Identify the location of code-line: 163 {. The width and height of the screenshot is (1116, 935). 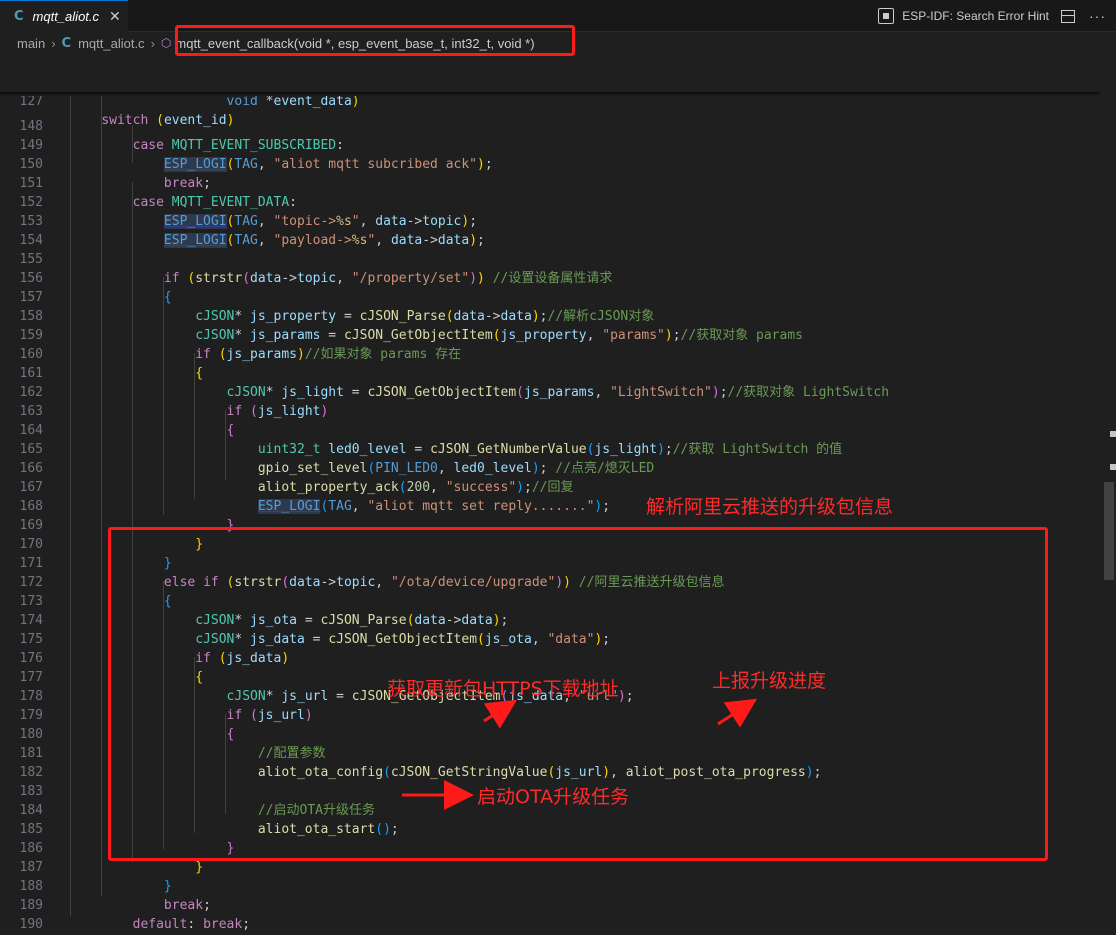
(550, 410).